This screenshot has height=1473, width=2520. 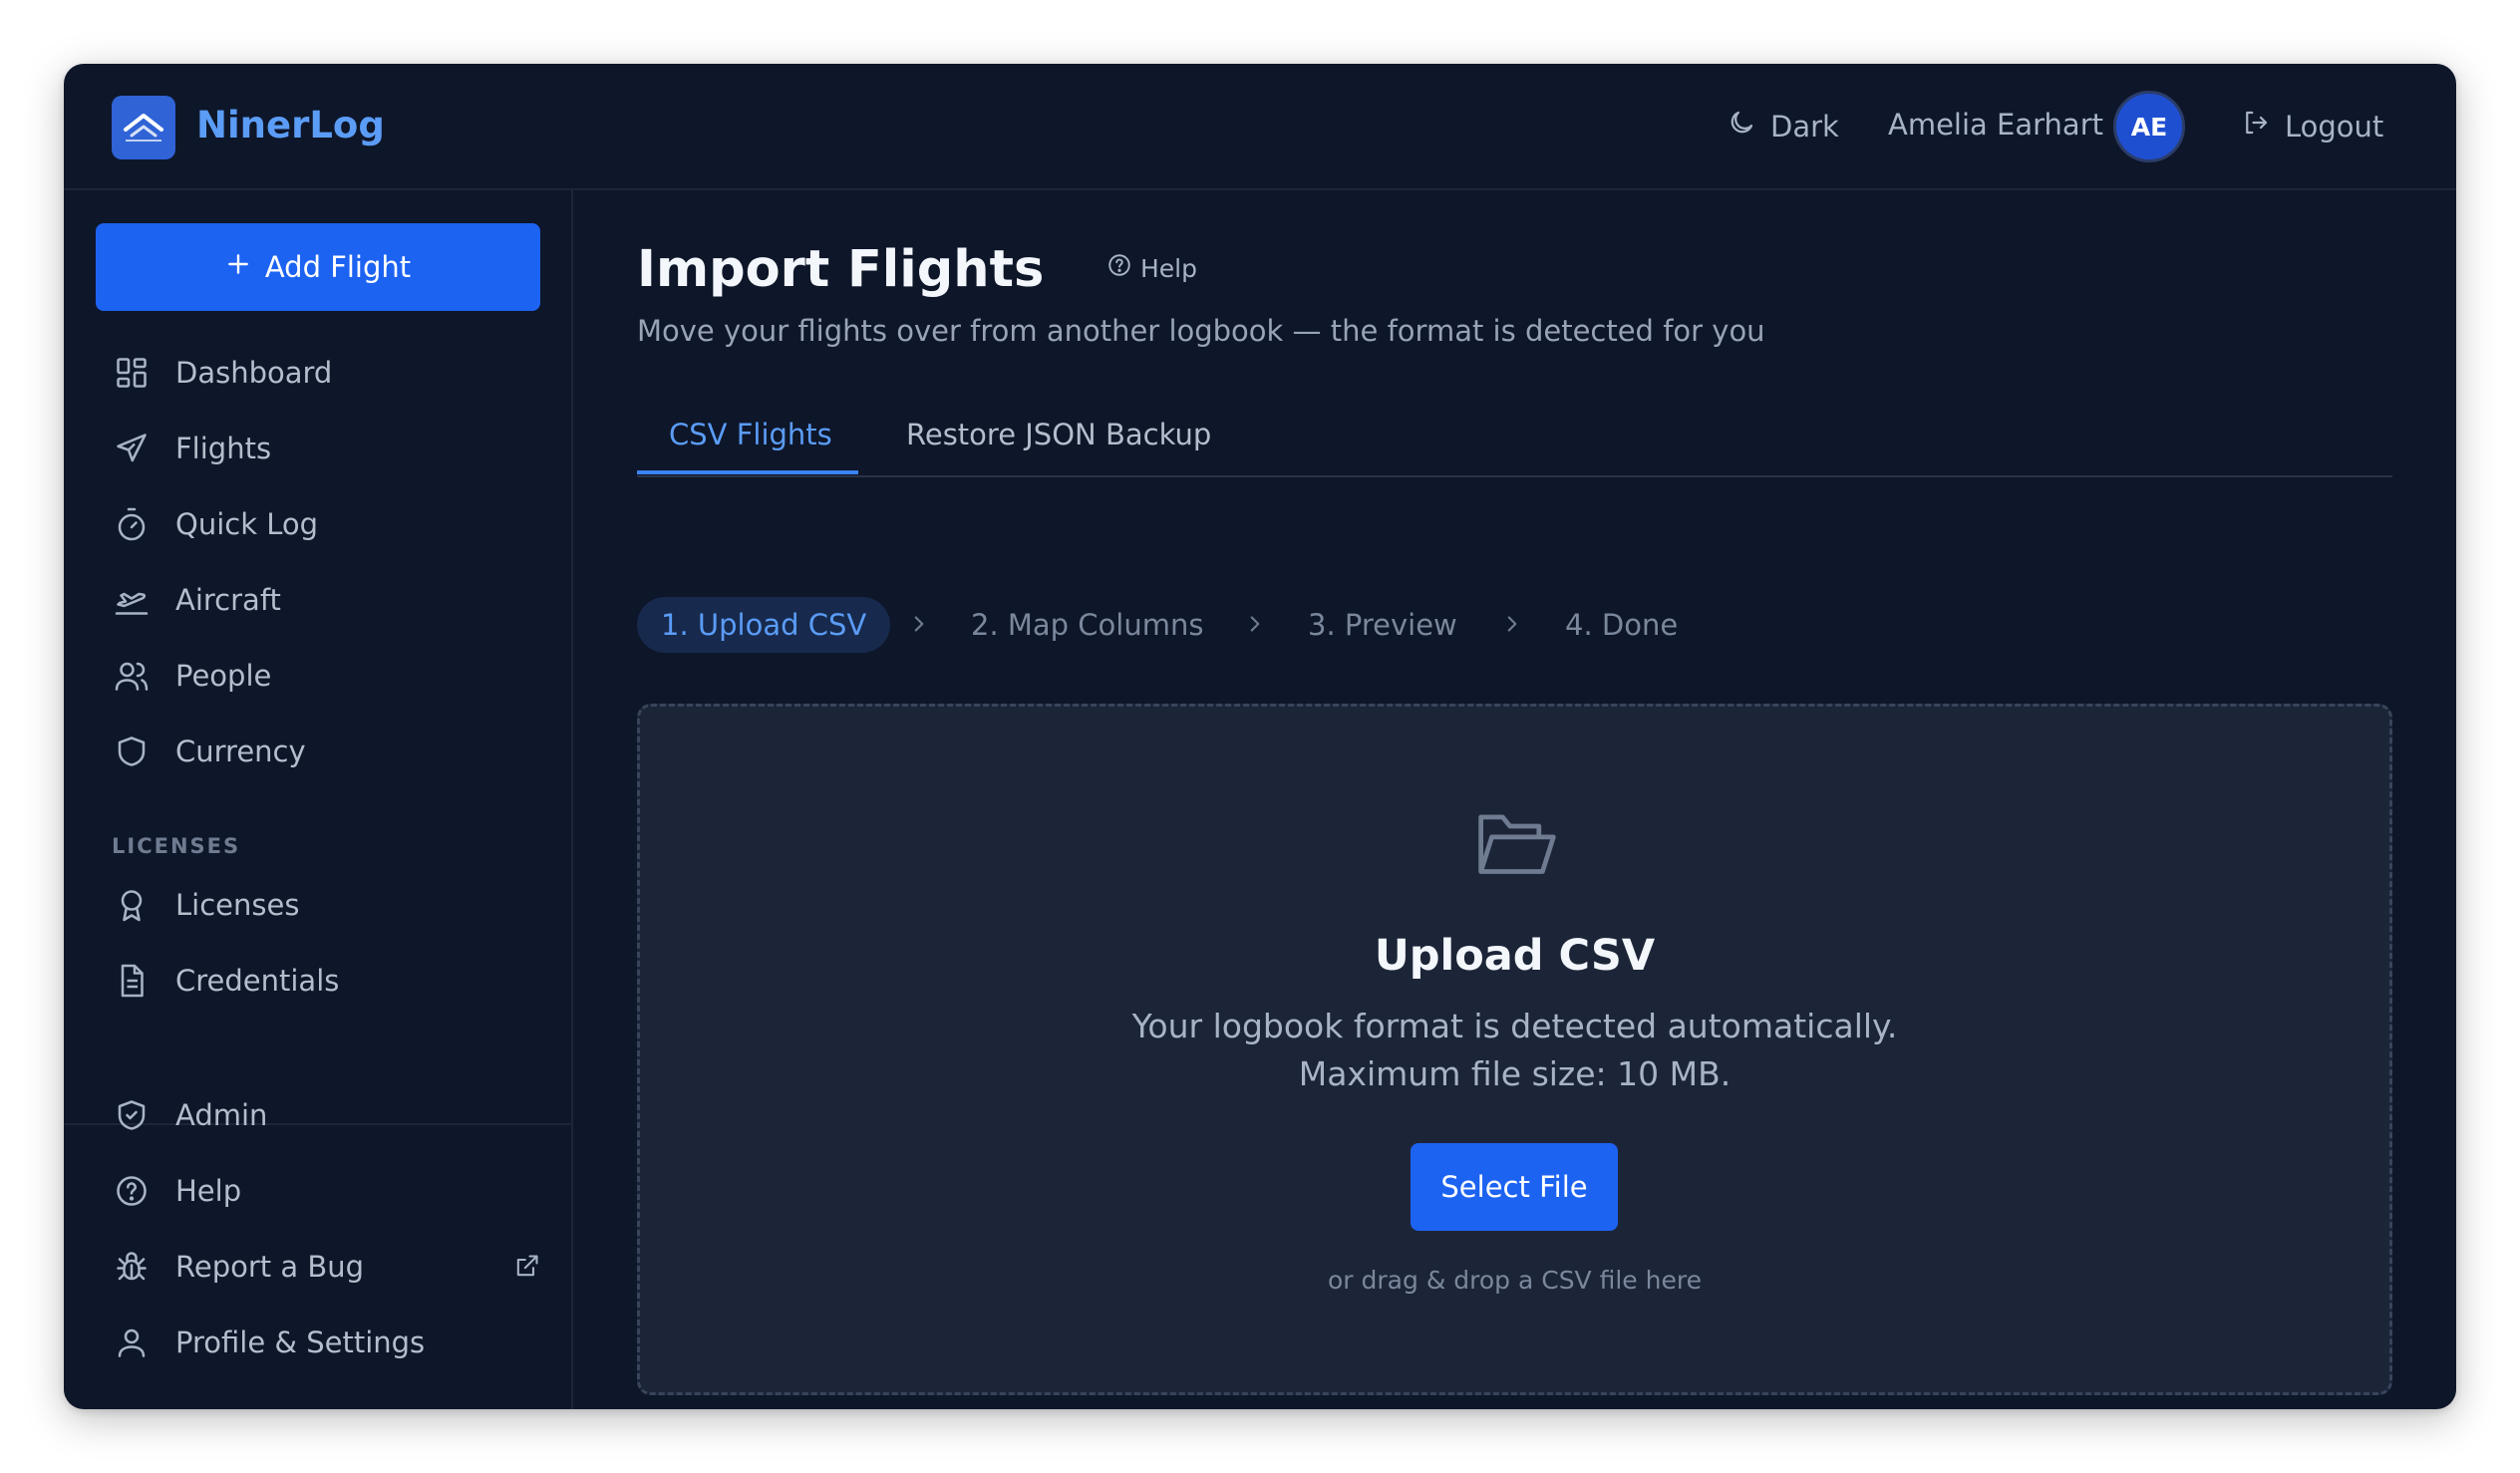 What do you see at coordinates (1514, 447) in the screenshot?
I see `tab-bar: CSV Flights Restore JSON Backup` at bounding box center [1514, 447].